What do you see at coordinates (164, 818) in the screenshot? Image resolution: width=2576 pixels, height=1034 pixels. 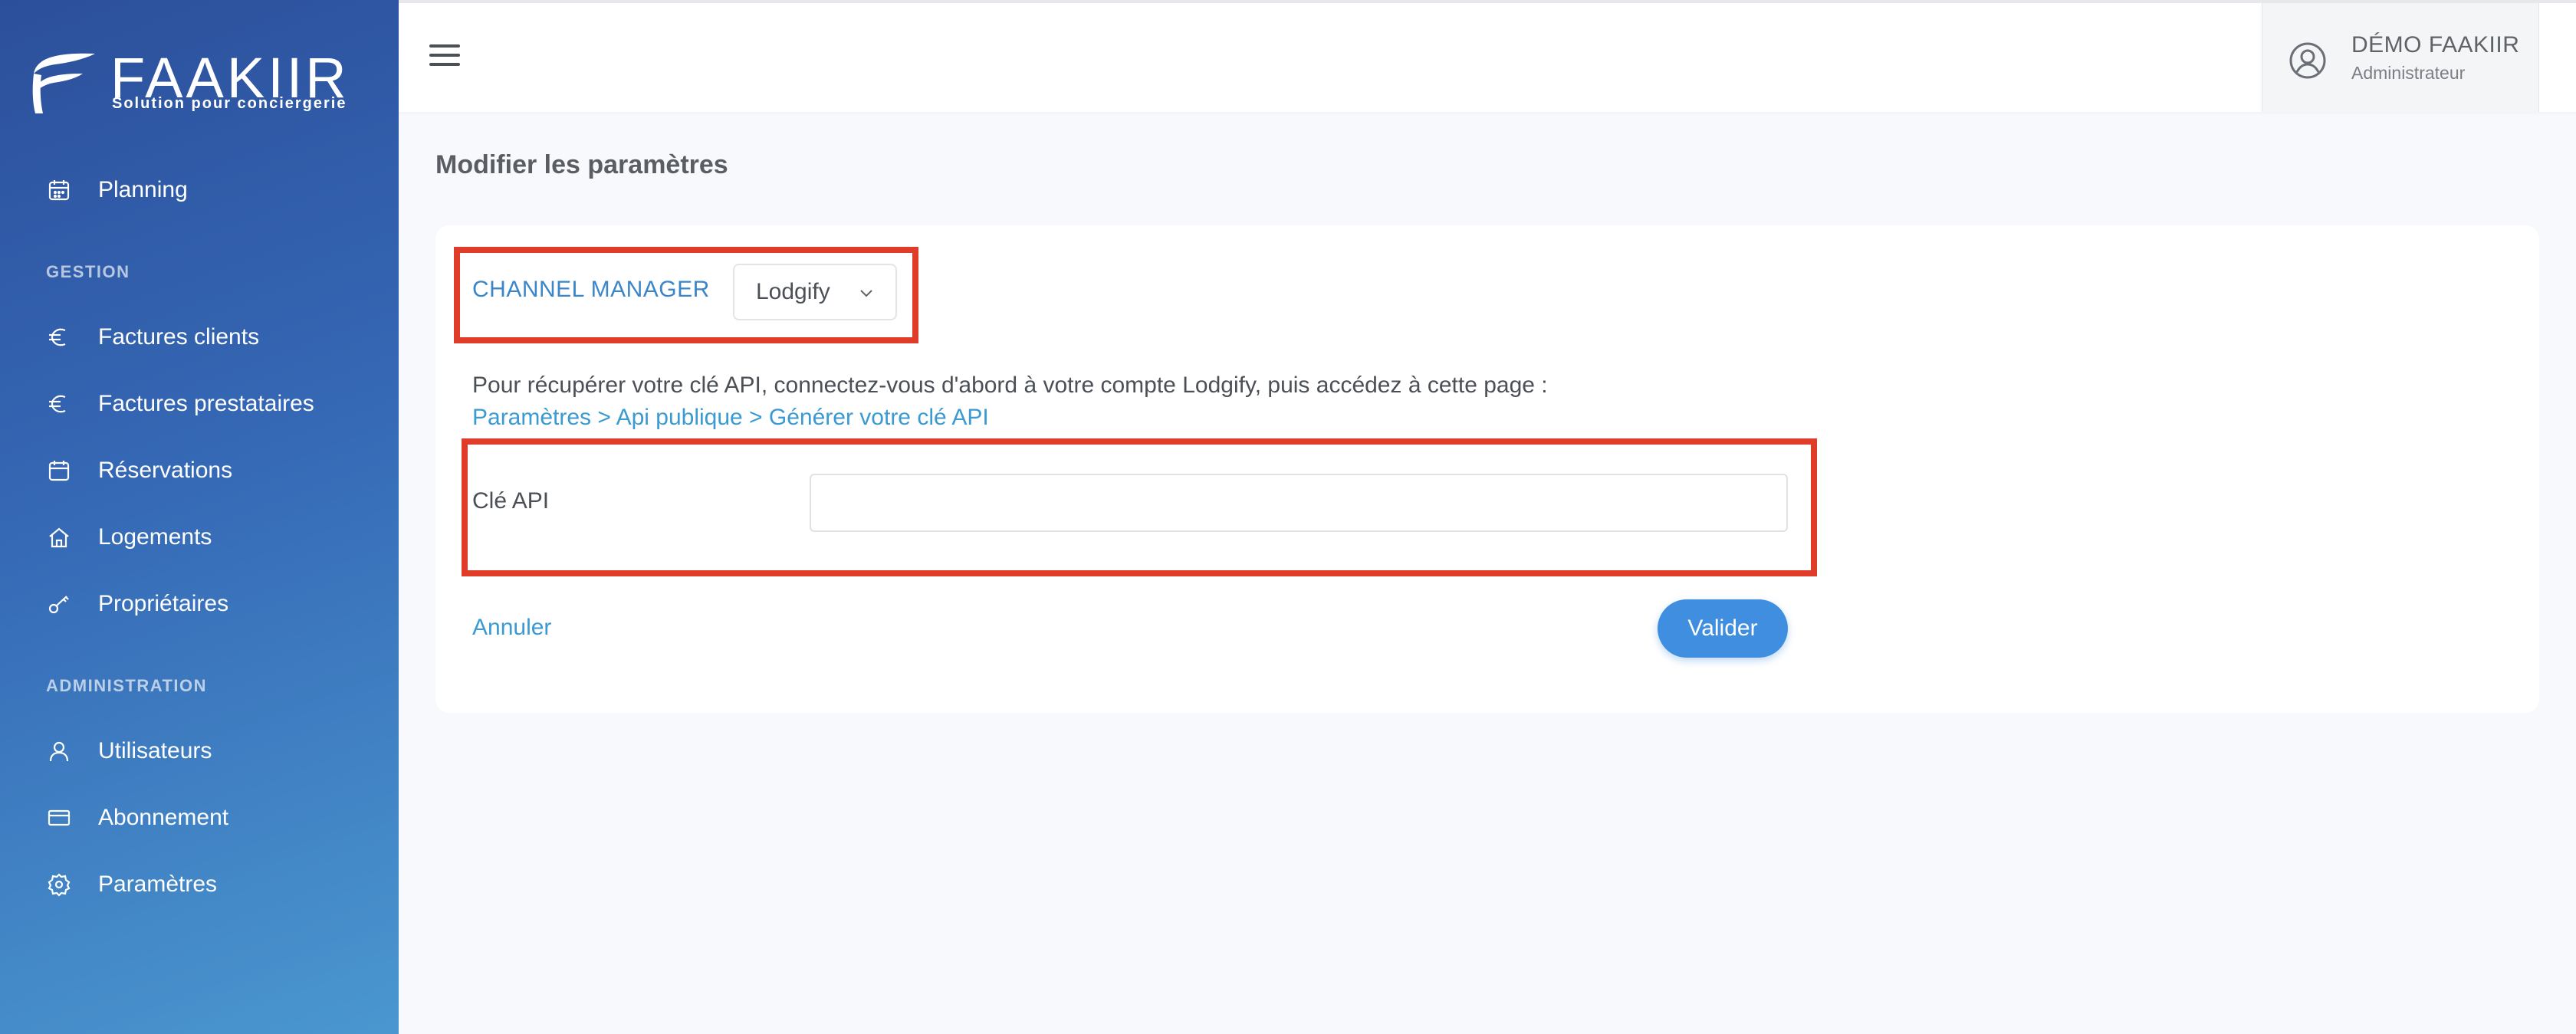 I see `sidebar-item-label: Abonnement` at bounding box center [164, 818].